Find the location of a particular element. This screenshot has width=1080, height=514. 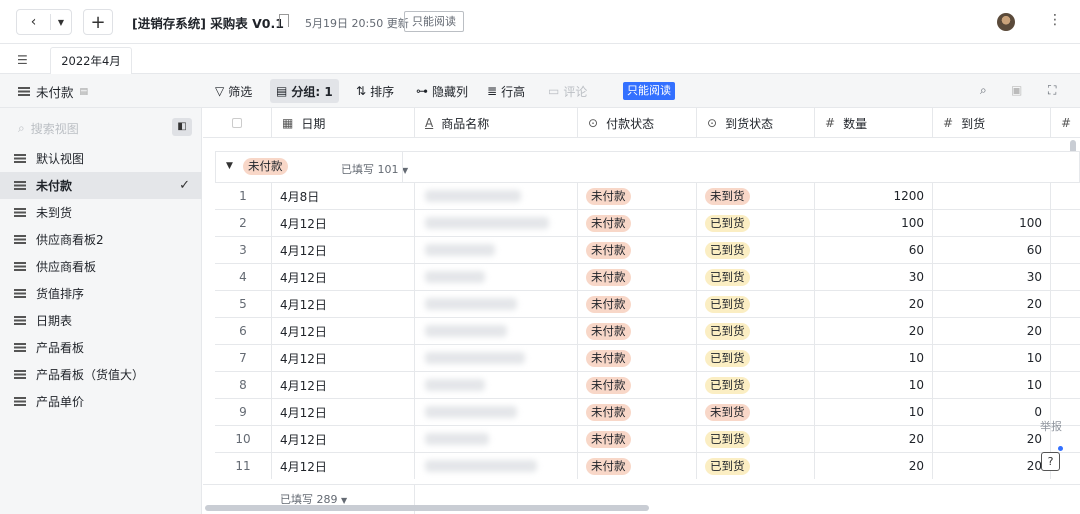

horizontal-scrollbar is located at coordinates (427, 508).